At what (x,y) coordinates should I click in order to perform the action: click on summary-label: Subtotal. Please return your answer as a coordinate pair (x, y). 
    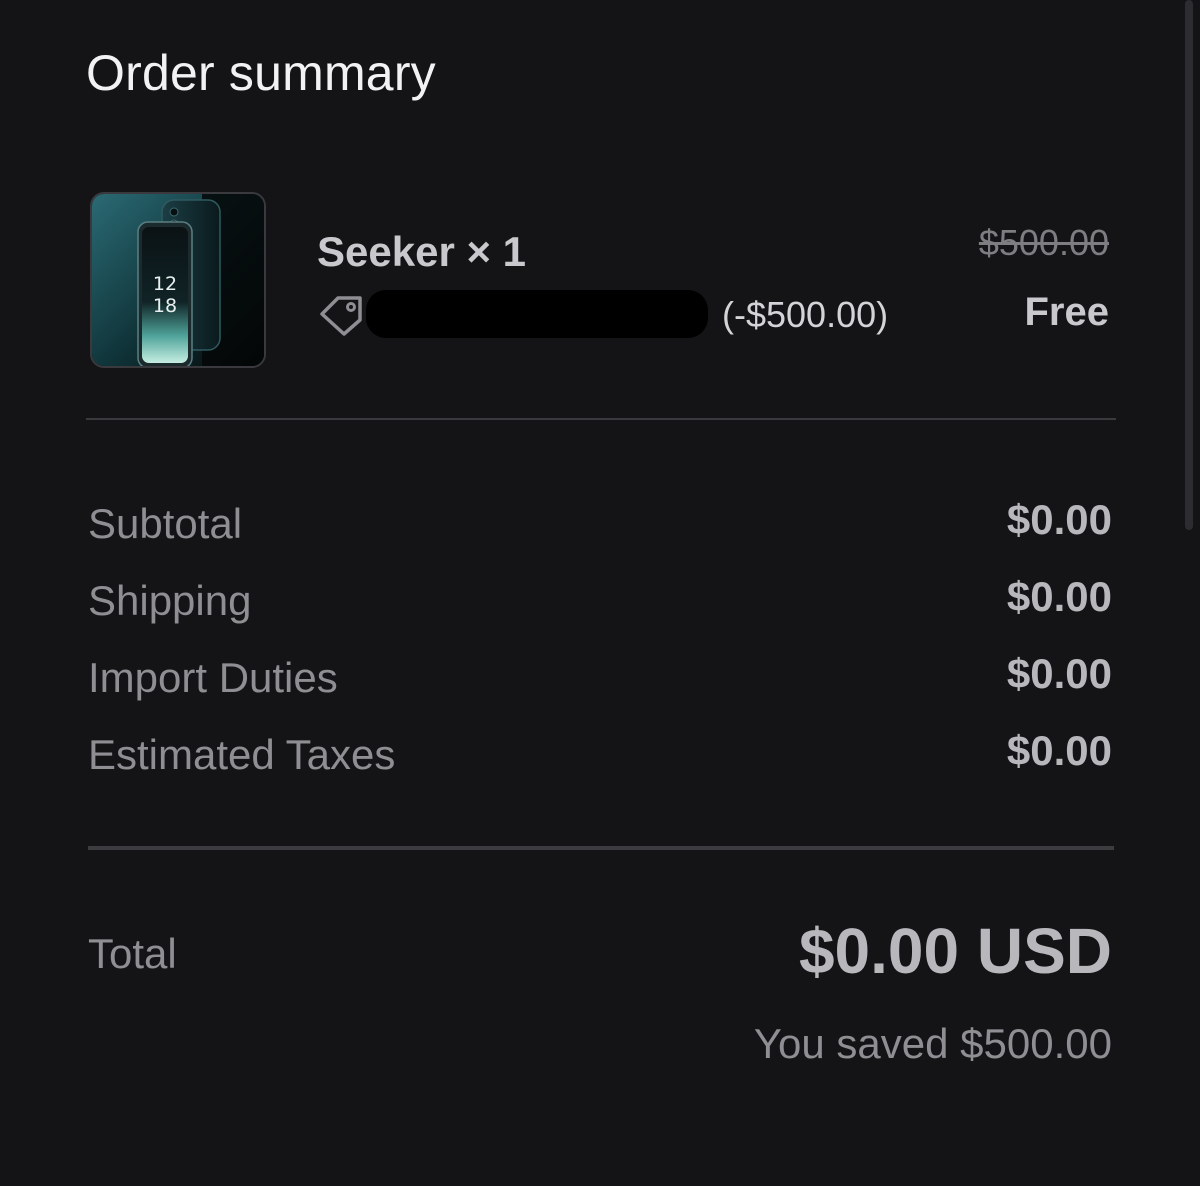
    Looking at the image, I should click on (165, 523).